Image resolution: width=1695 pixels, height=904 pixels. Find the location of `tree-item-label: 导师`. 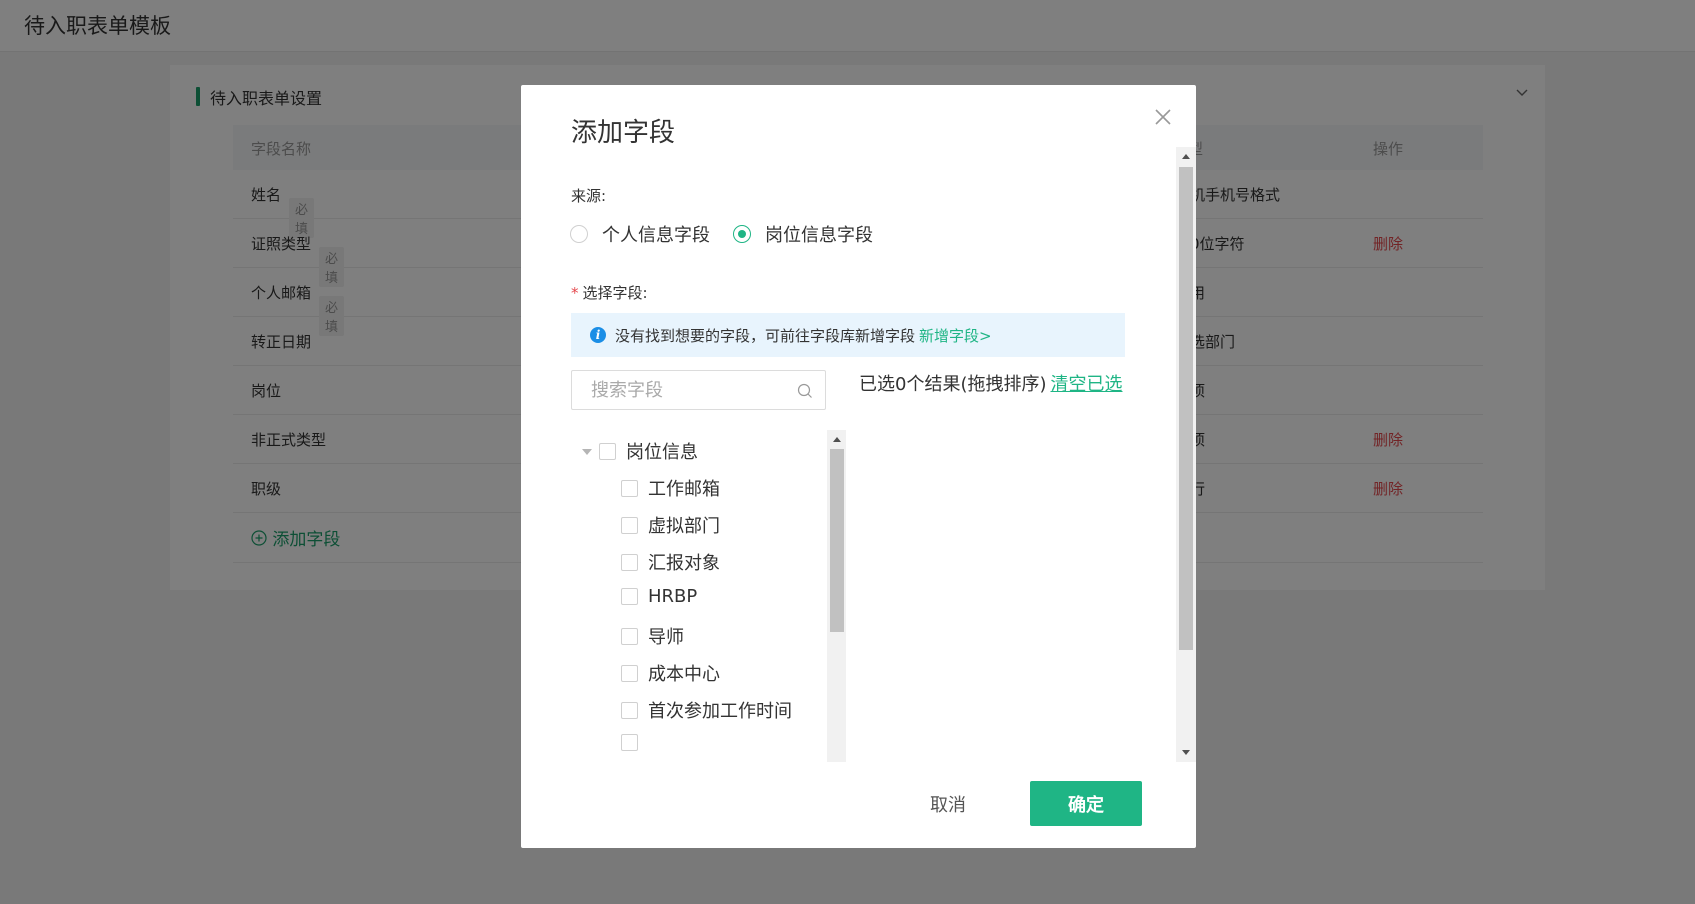

tree-item-label: 导师 is located at coordinates (666, 637).